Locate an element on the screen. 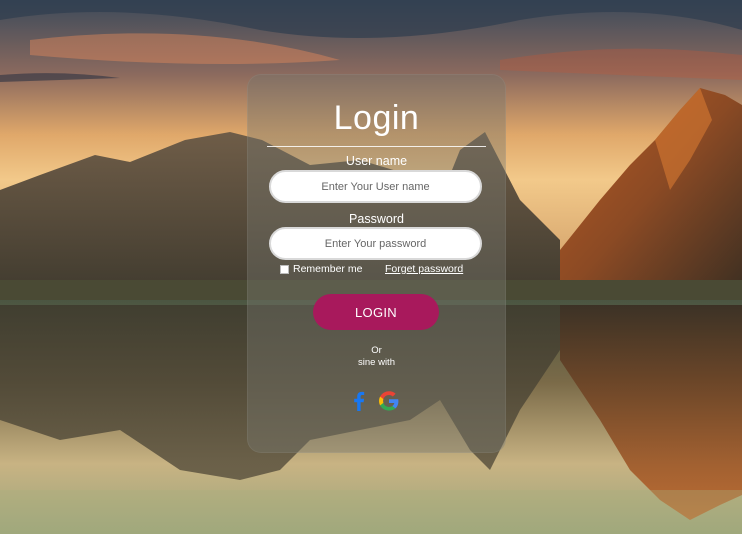  username-input is located at coordinates (375, 186).